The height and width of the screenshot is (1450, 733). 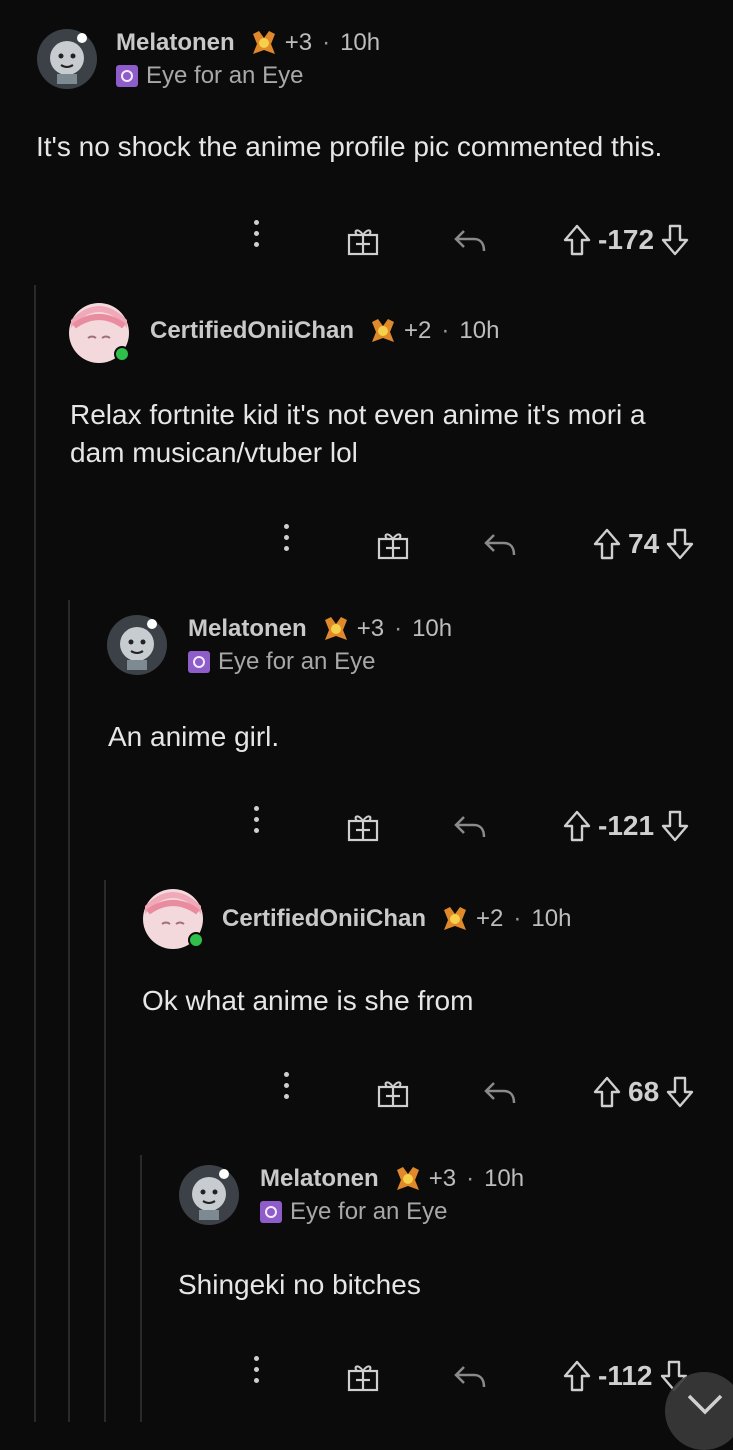 I want to click on vote-controls: -121, so click(x=626, y=826).